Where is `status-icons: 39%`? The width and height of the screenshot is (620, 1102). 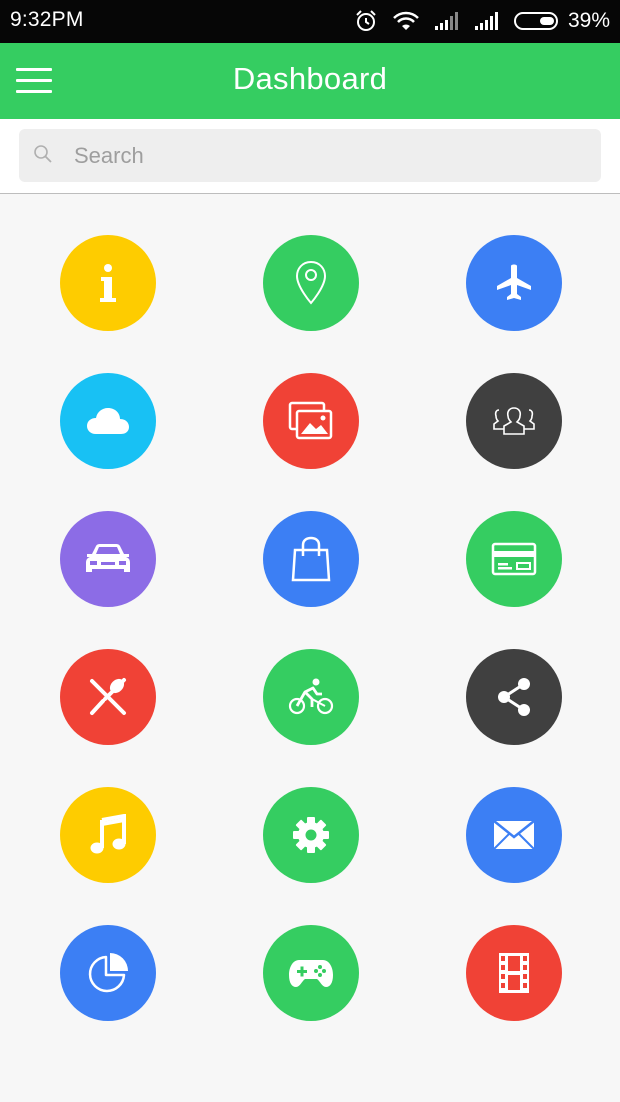 status-icons: 39% is located at coordinates (482, 21).